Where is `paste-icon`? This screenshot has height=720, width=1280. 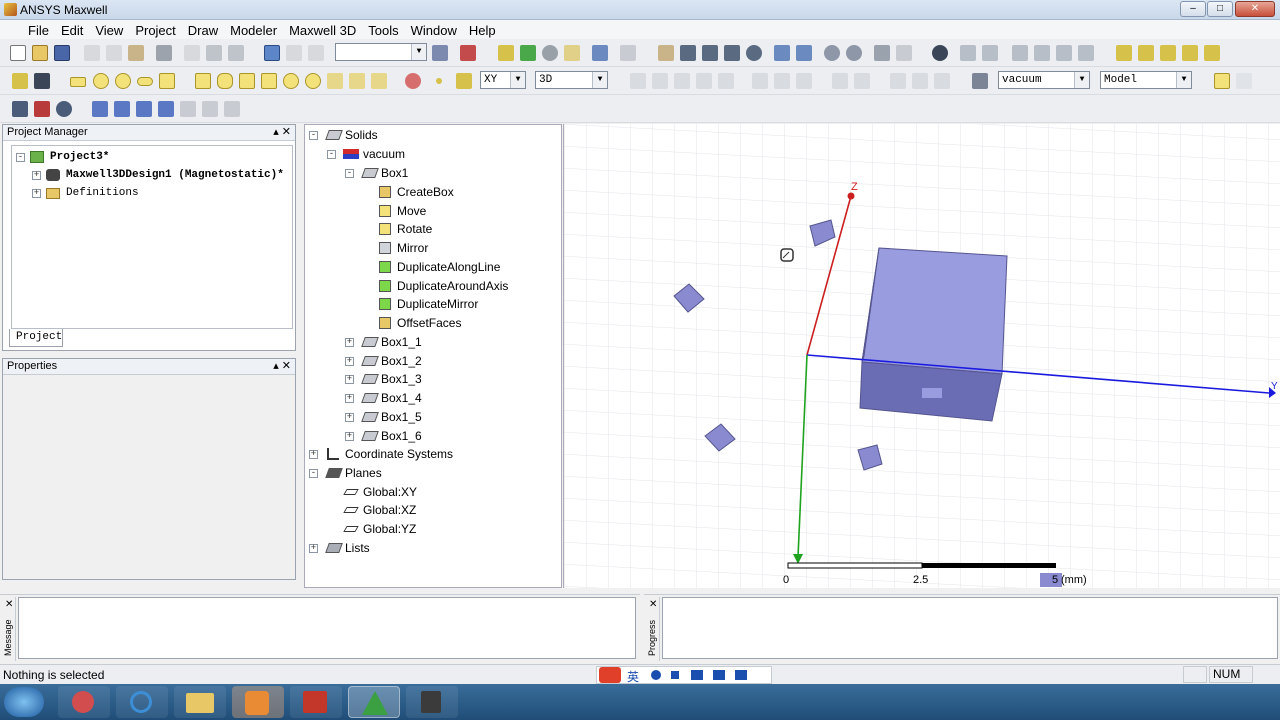 paste-icon is located at coordinates (136, 53).